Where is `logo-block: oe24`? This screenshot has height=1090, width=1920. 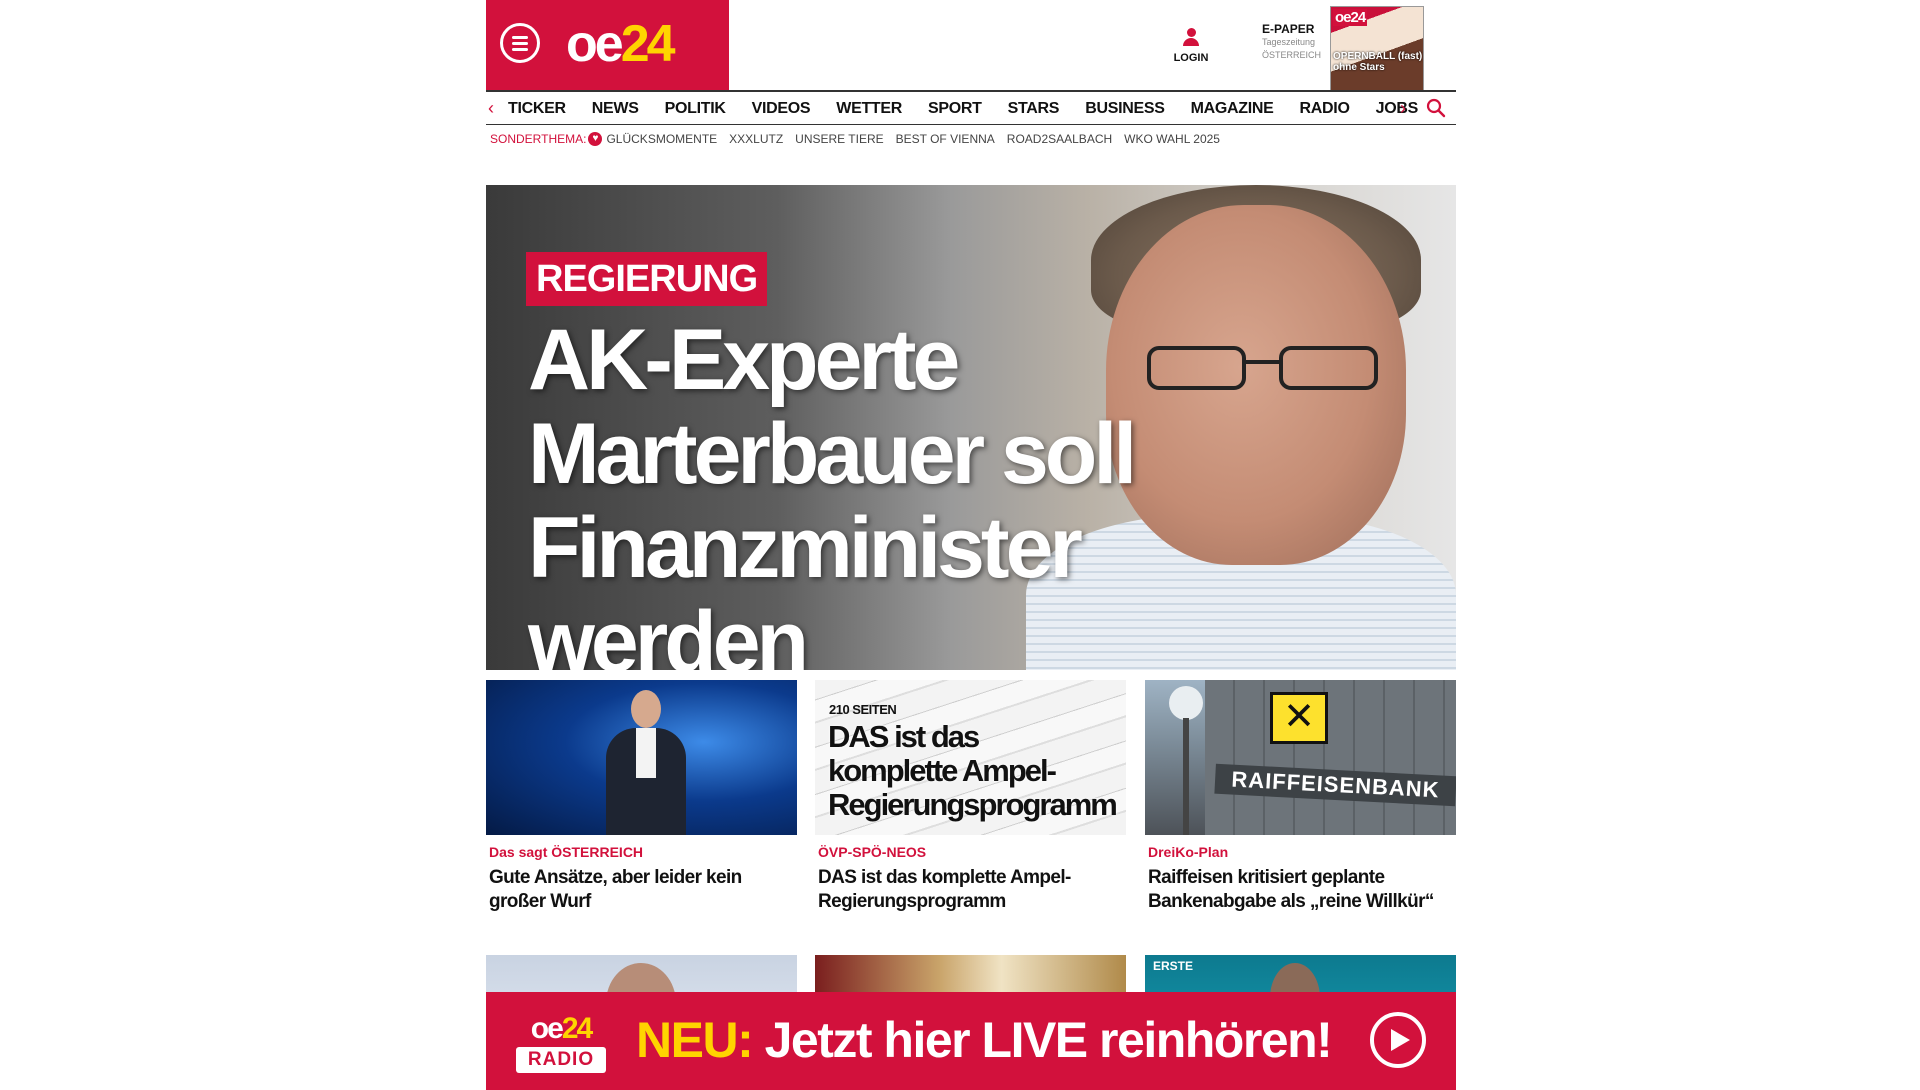 logo-block: oe24 is located at coordinates (607, 45).